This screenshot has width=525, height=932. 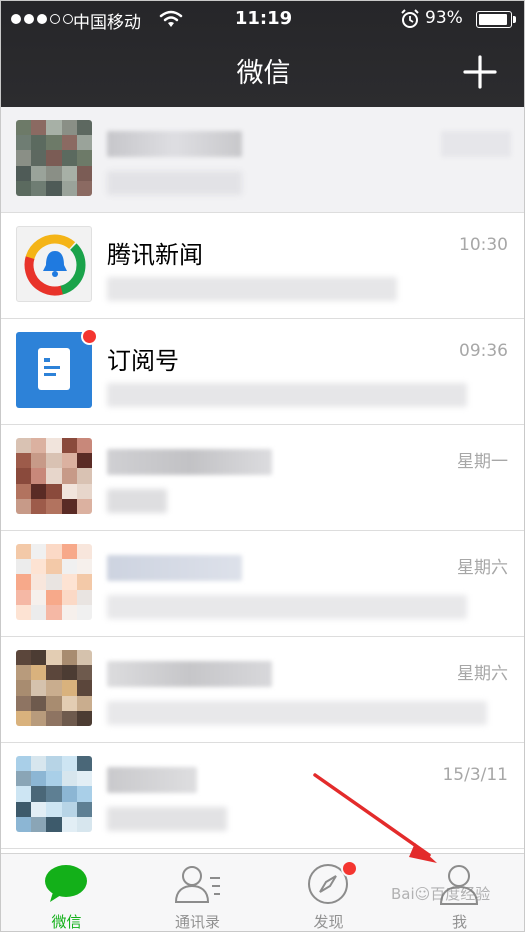 What do you see at coordinates (262, 372) in the screenshot?
I see `chat-row: 订阅号 09:36` at bounding box center [262, 372].